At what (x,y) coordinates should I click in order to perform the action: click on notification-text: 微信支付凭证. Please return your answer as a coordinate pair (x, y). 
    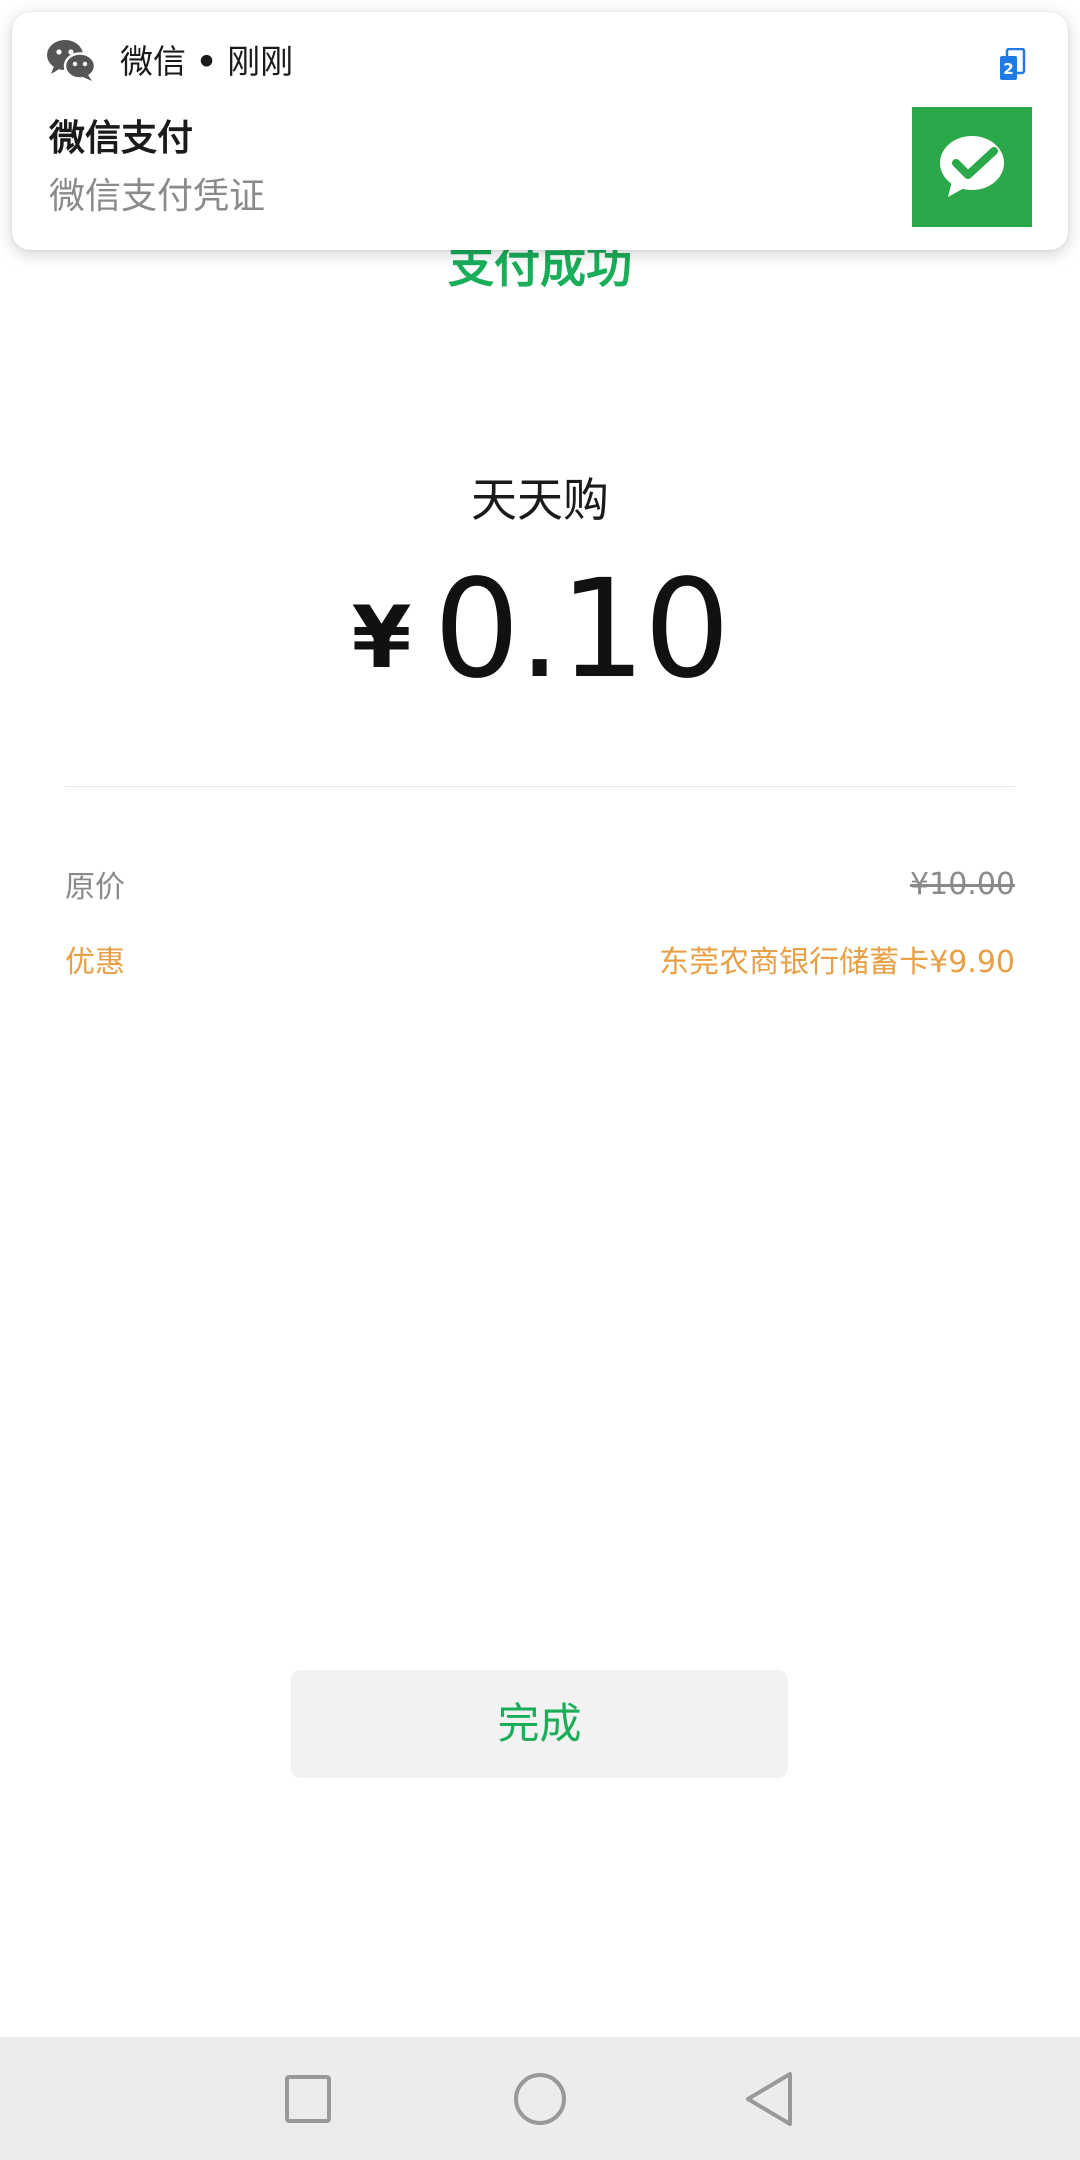
    Looking at the image, I should click on (157, 196).